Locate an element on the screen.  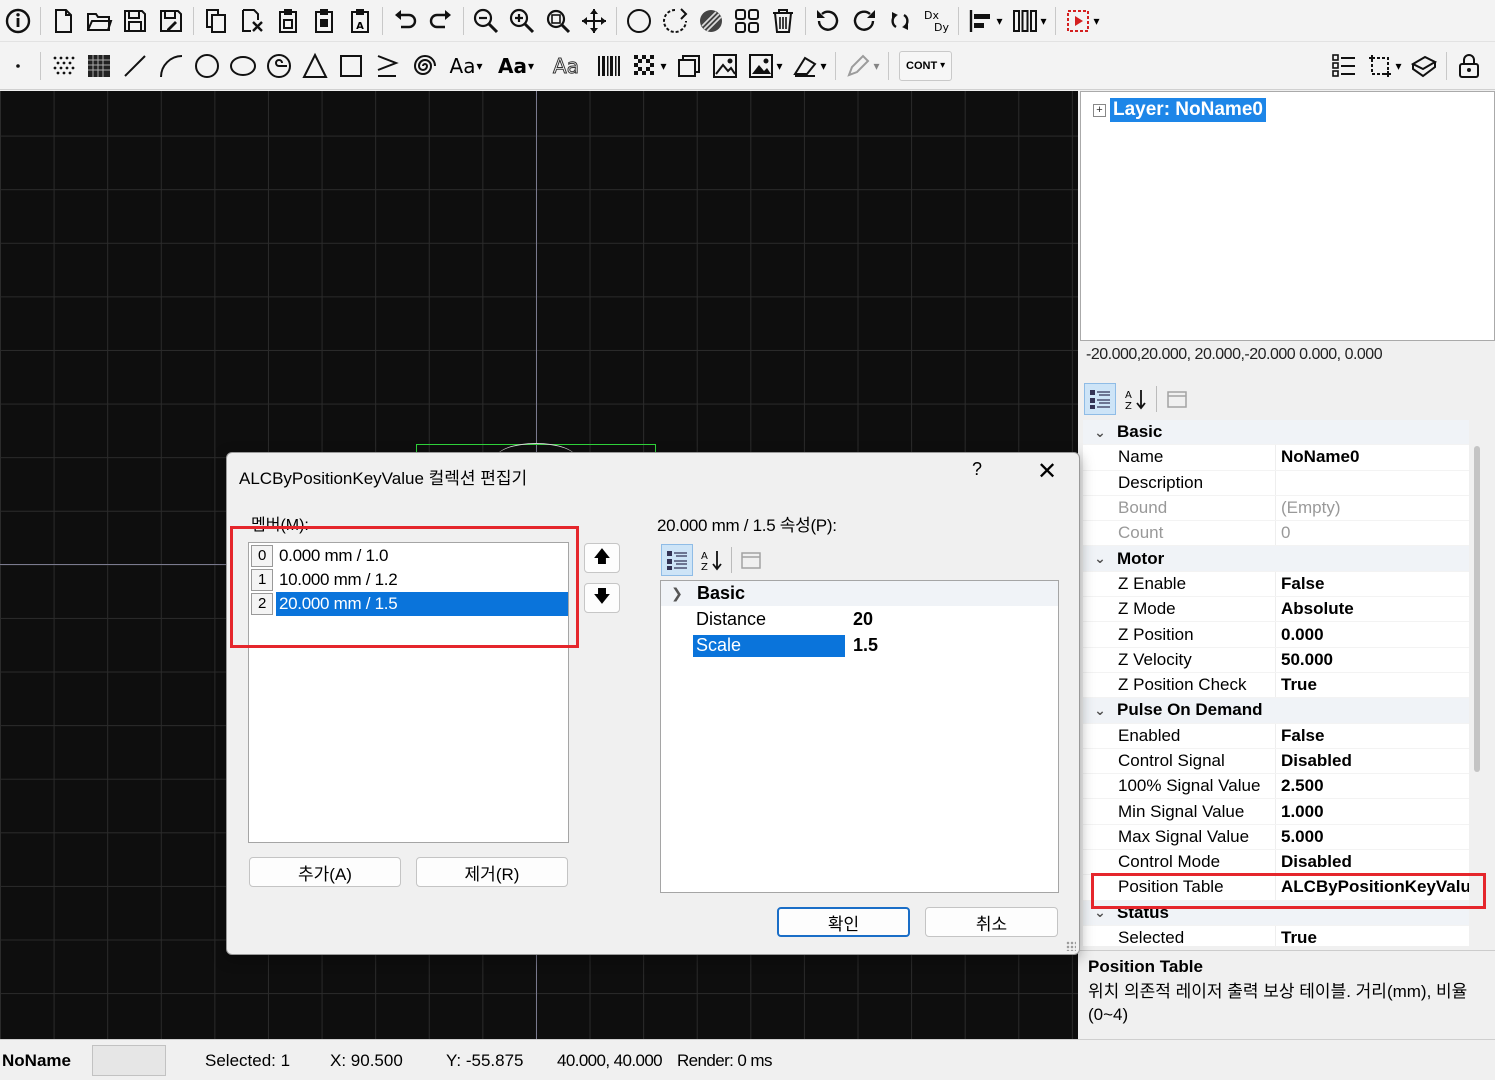
text-bold-icon: Aa is located at coordinates (516, 66).